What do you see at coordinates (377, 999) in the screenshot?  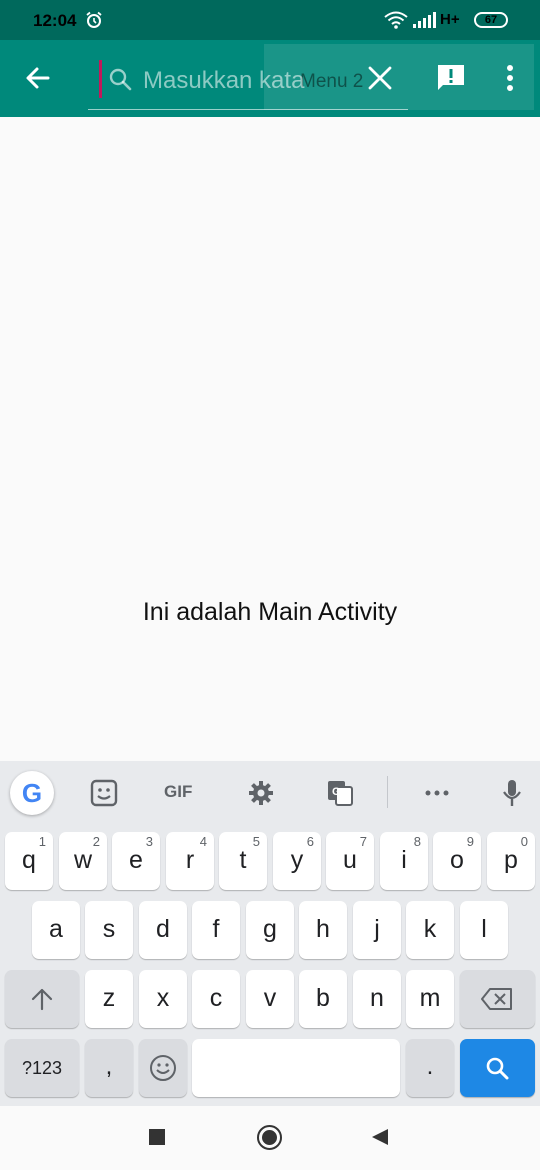 I see `key-n: n` at bounding box center [377, 999].